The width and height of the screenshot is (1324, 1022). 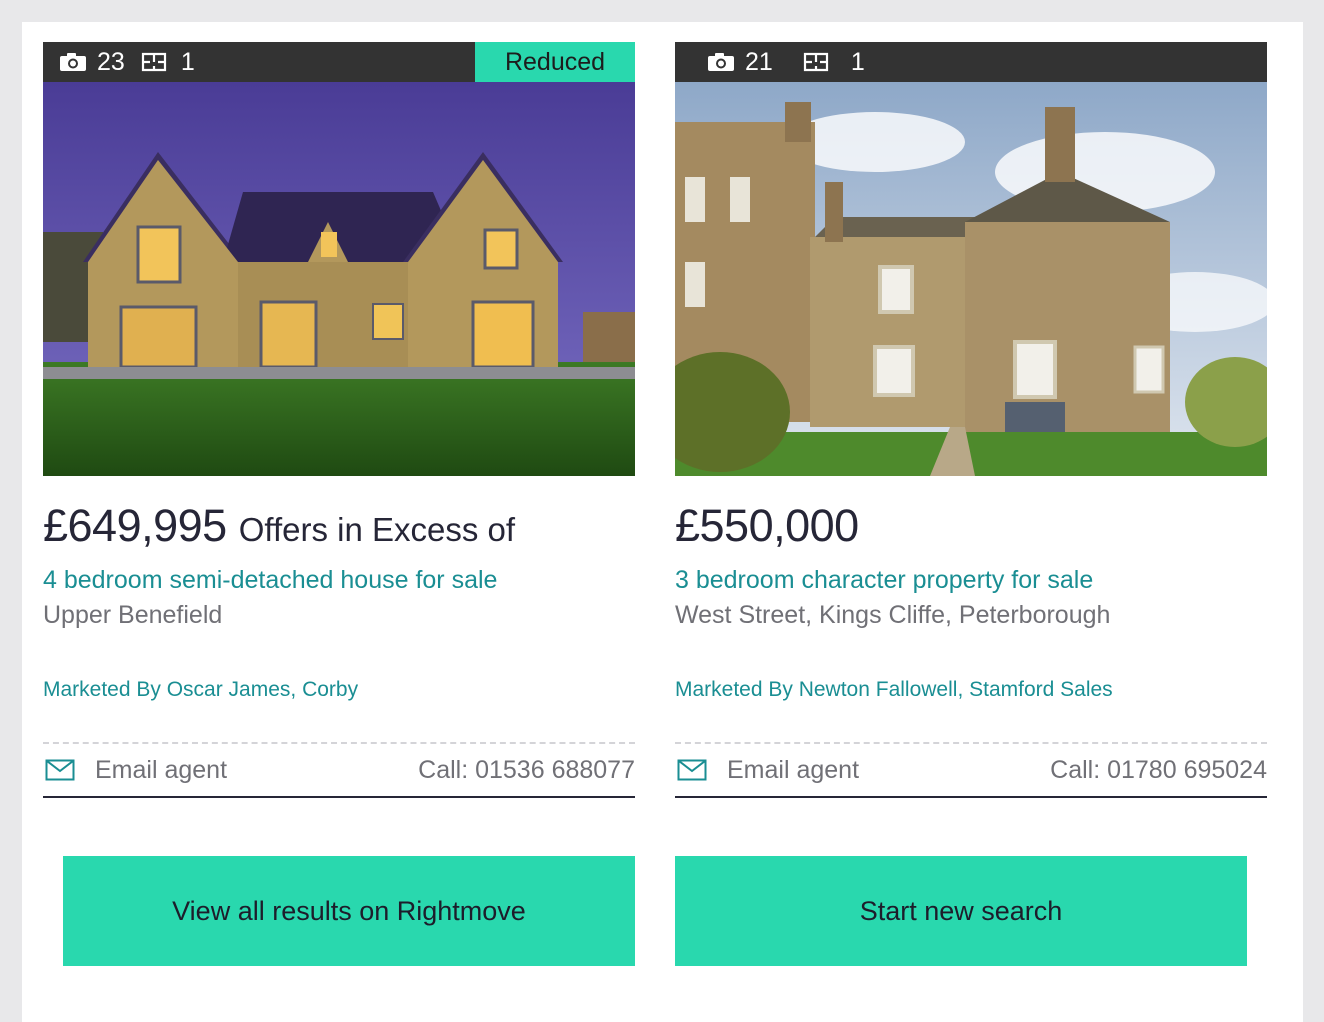 What do you see at coordinates (339, 62) in the screenshot?
I see `media-bar: 23 1 Reduced` at bounding box center [339, 62].